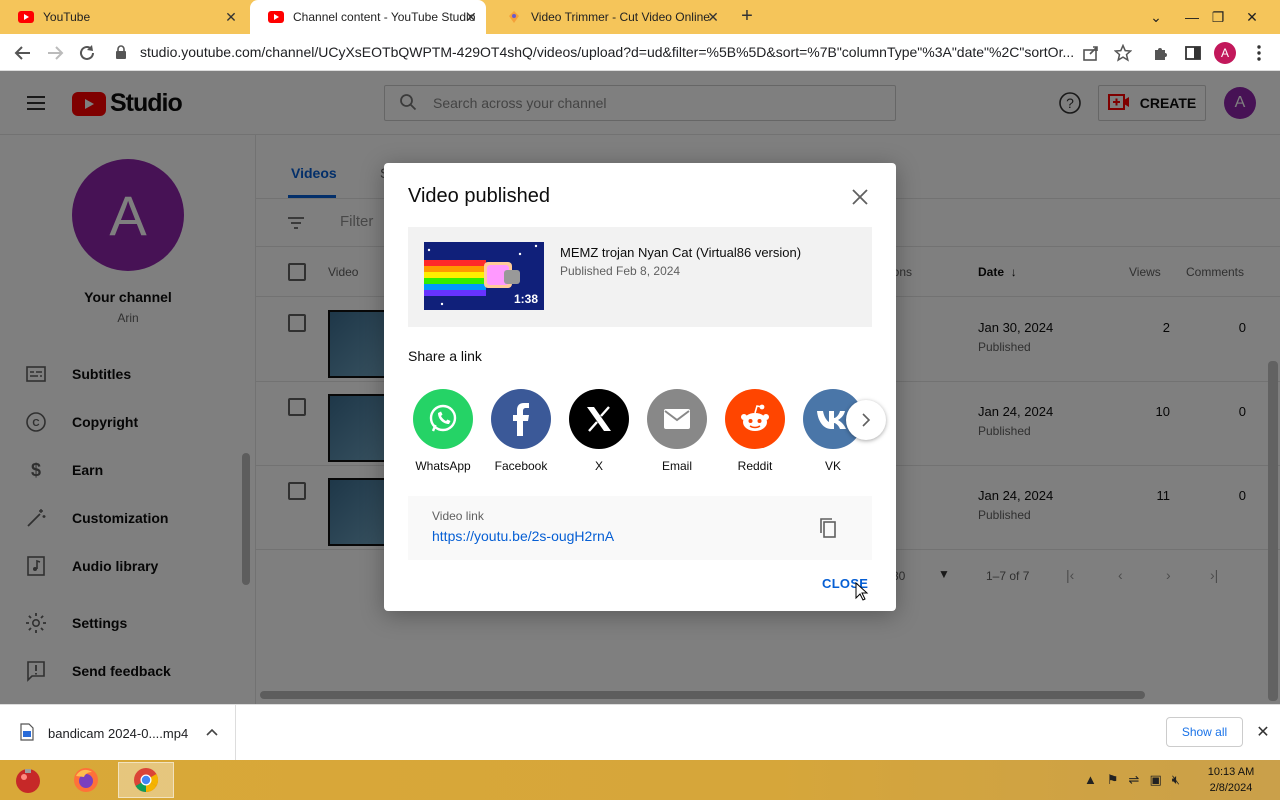  I want to click on taskbar-clock: 10:13 AM 2/8/2024, so click(1231, 780).